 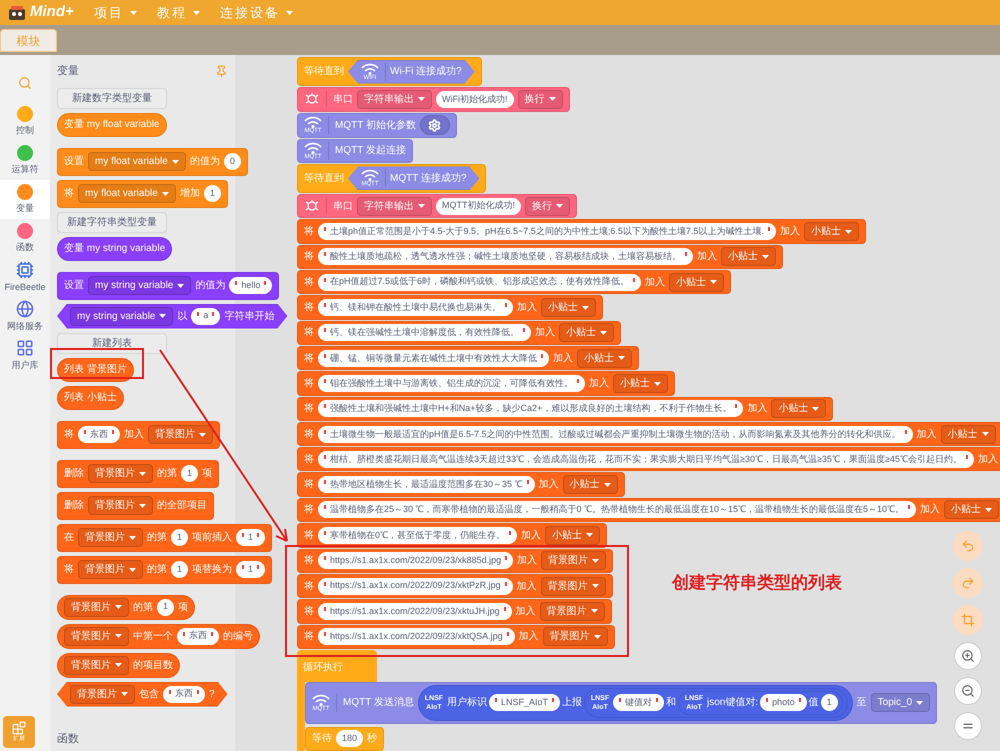 I want to click on code-block: 设置 my float variable 的值为 0, so click(x=152, y=162).